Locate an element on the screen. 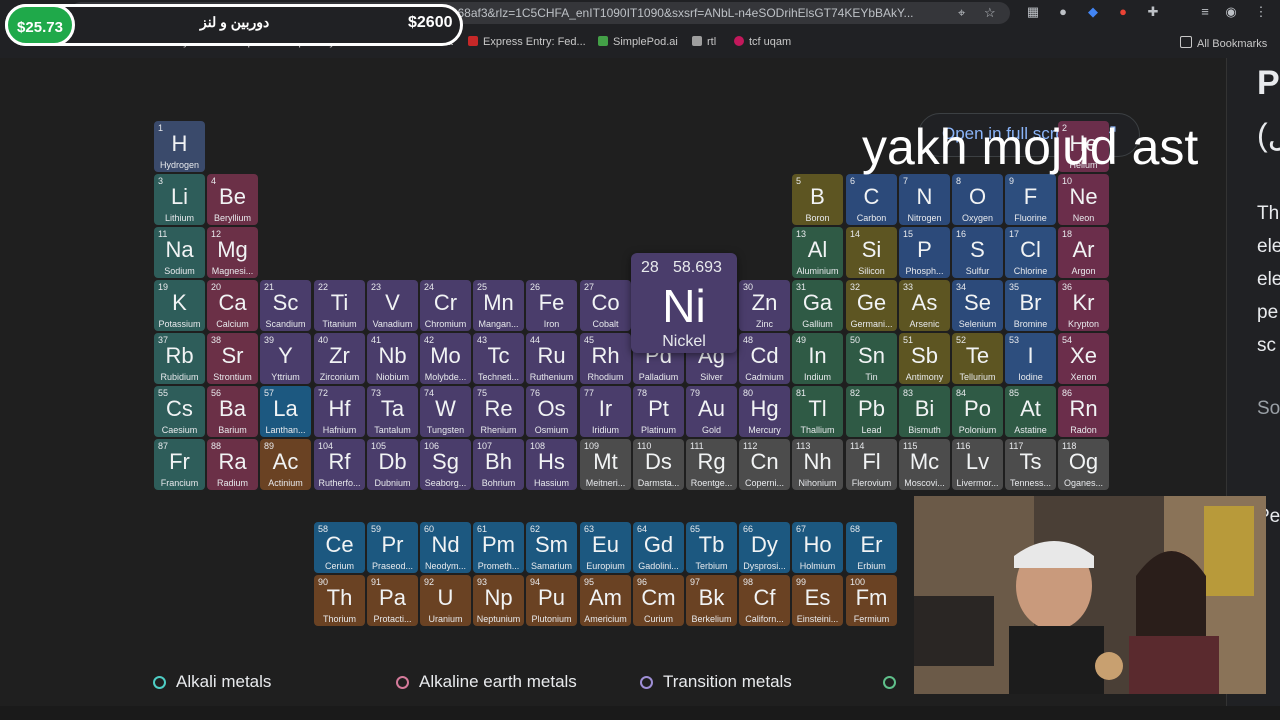  element-cell-re: 75 Re Rhenium is located at coordinates (498, 411).